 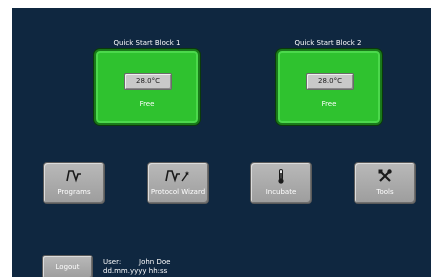 I want to click on incubate-label: Incubate, so click(x=281, y=192).